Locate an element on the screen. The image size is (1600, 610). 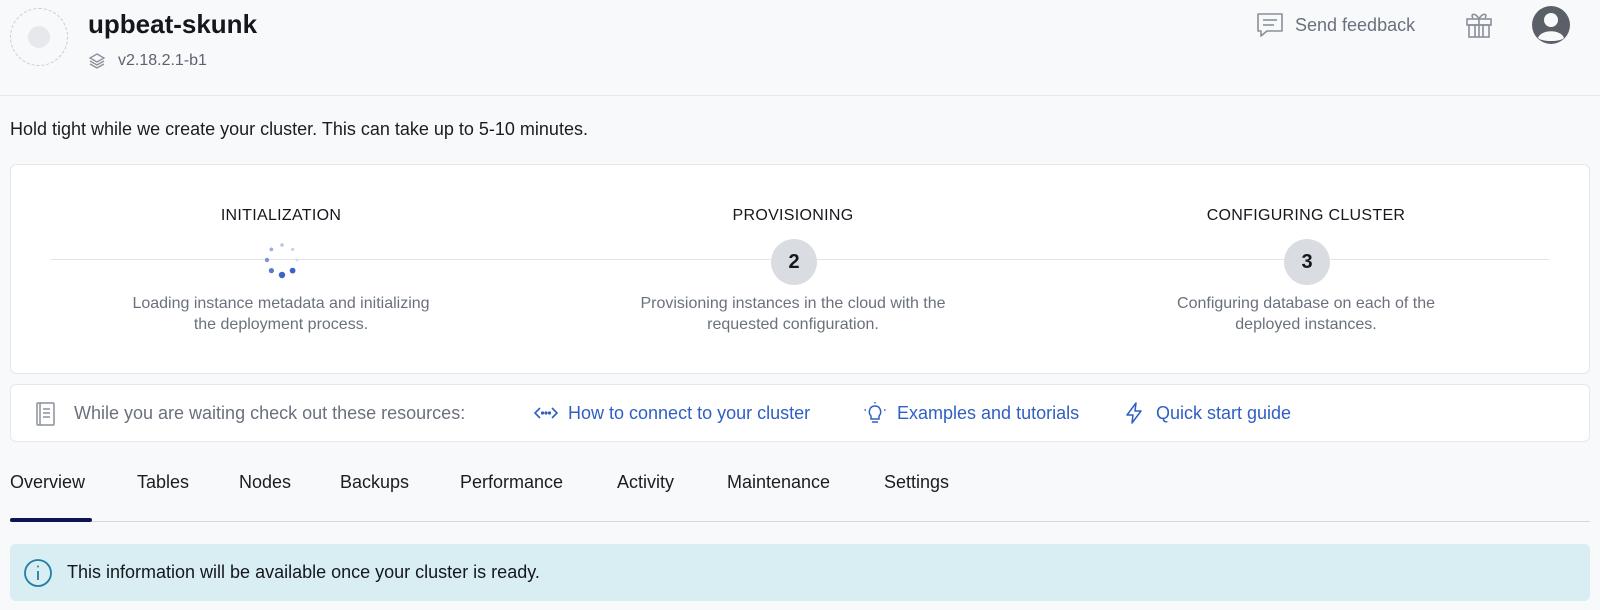
step-number-badge: 3 is located at coordinates (1307, 262).